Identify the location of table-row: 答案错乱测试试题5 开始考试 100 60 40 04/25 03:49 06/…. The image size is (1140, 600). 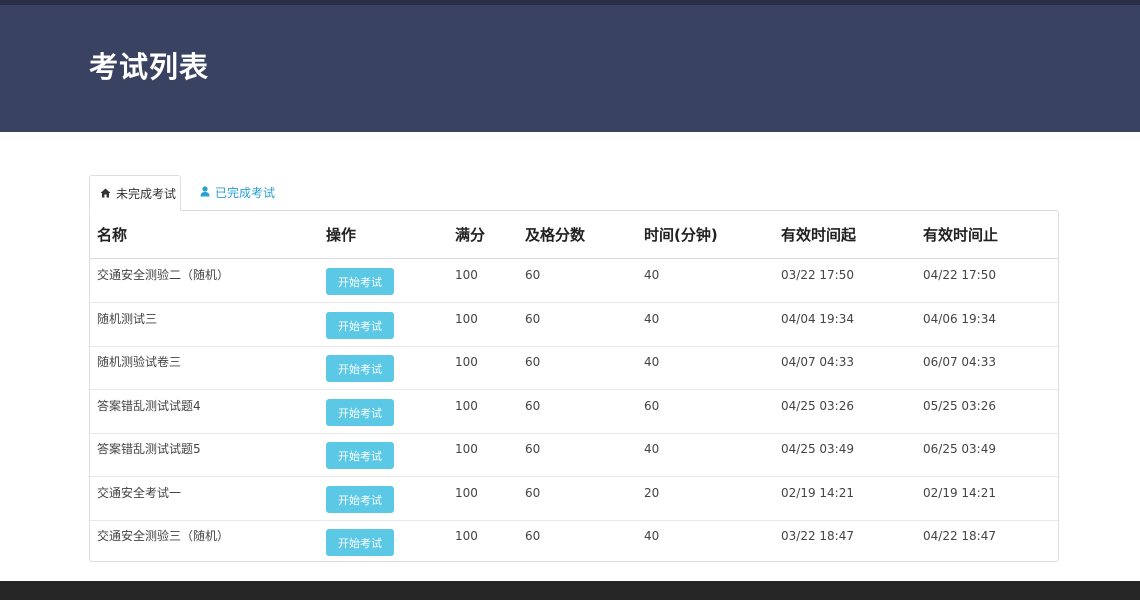
(574, 455).